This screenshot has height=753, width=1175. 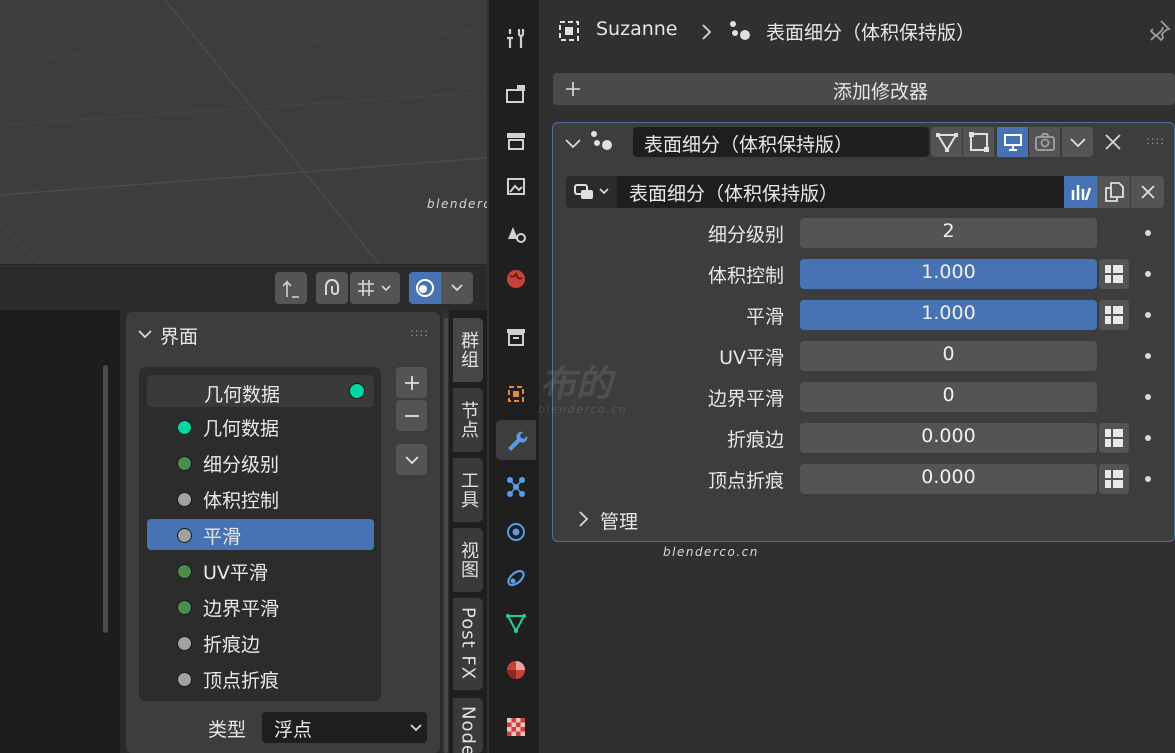 I want to click on magnet-icon, so click(x=332, y=287).